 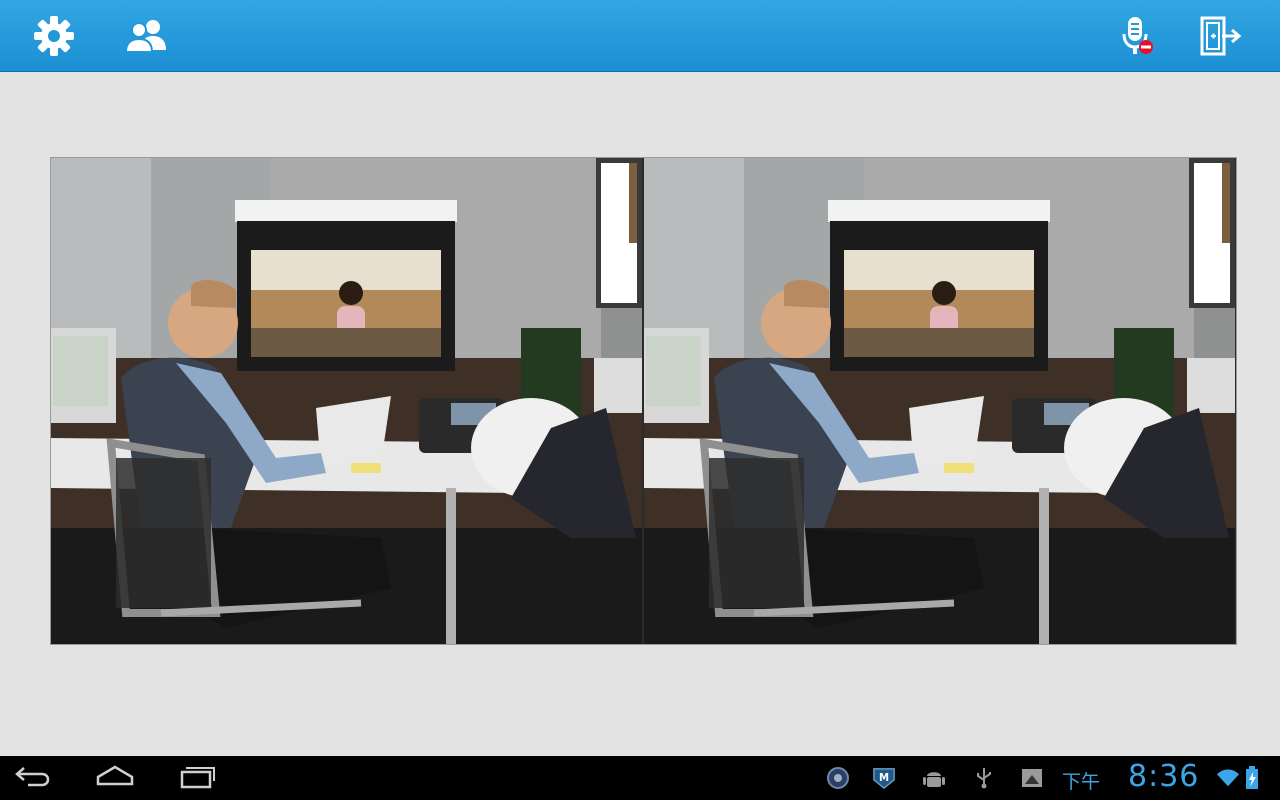 I want to click on back-button, so click(x=34, y=778).